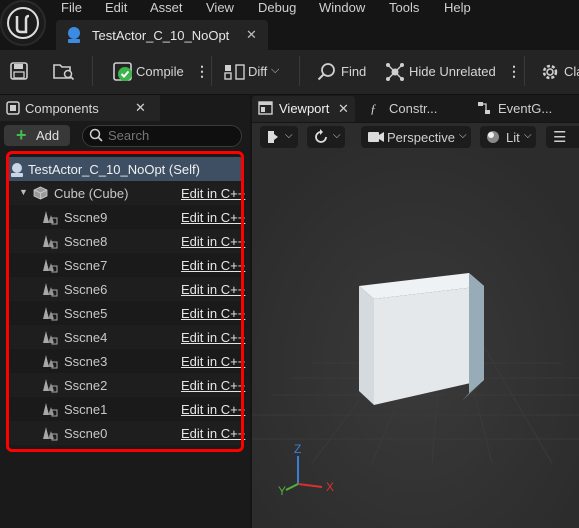  I want to click on tab-viewport-label: Viewport, so click(304, 108).